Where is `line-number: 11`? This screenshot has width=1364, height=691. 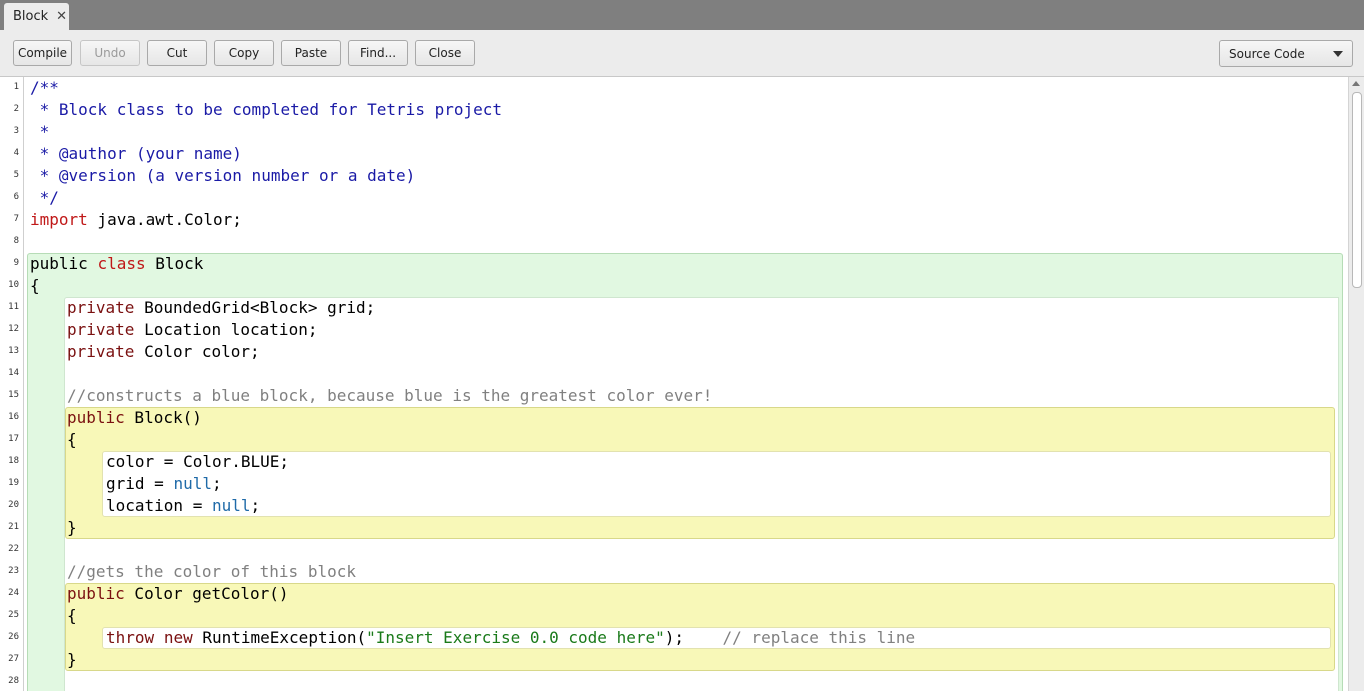 line-number: 11 is located at coordinates (13, 307).